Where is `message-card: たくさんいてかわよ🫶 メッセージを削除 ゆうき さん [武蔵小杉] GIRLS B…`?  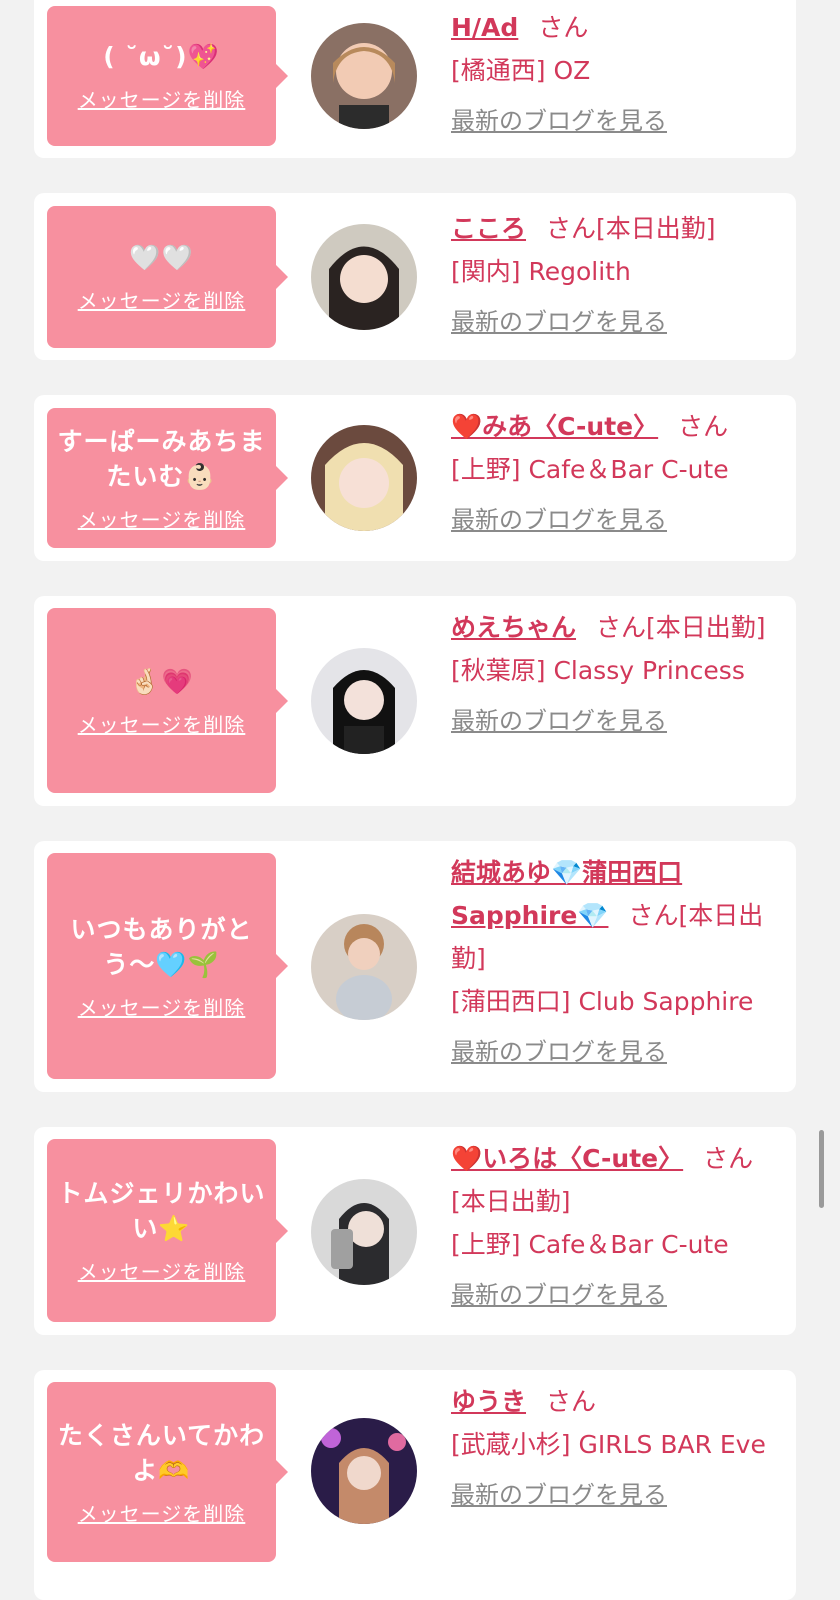
message-card: たくさんいてかわよ🫶 メッセージを削除 ゆうき さん [武蔵小杉] GIRLS B… is located at coordinates (415, 1485).